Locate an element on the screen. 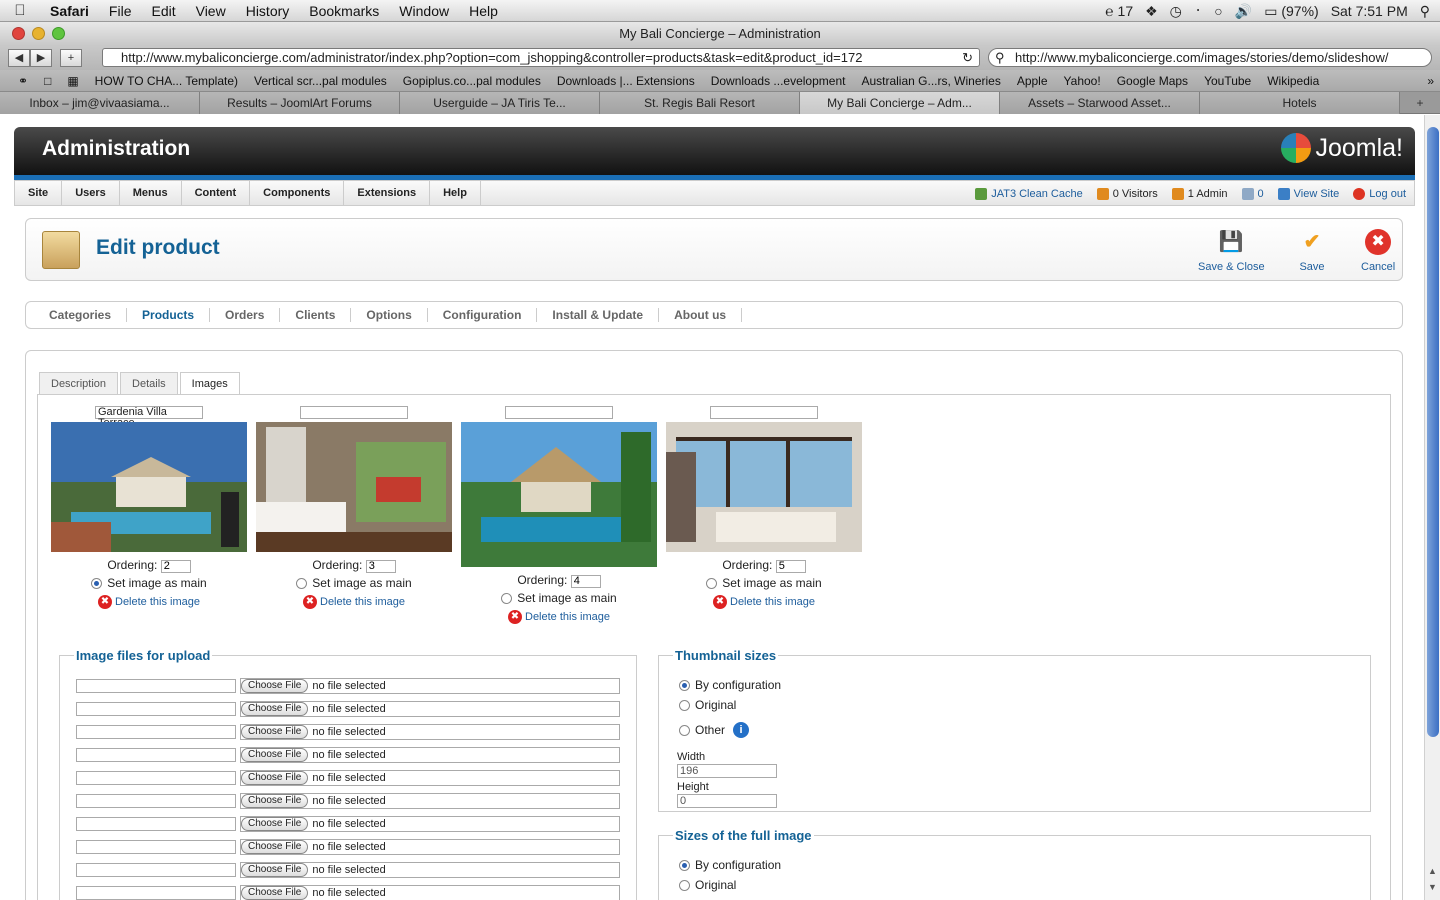 Image resolution: width=1440 pixels, height=900 pixels. top-sites-icon: ▦ is located at coordinates (72, 81).